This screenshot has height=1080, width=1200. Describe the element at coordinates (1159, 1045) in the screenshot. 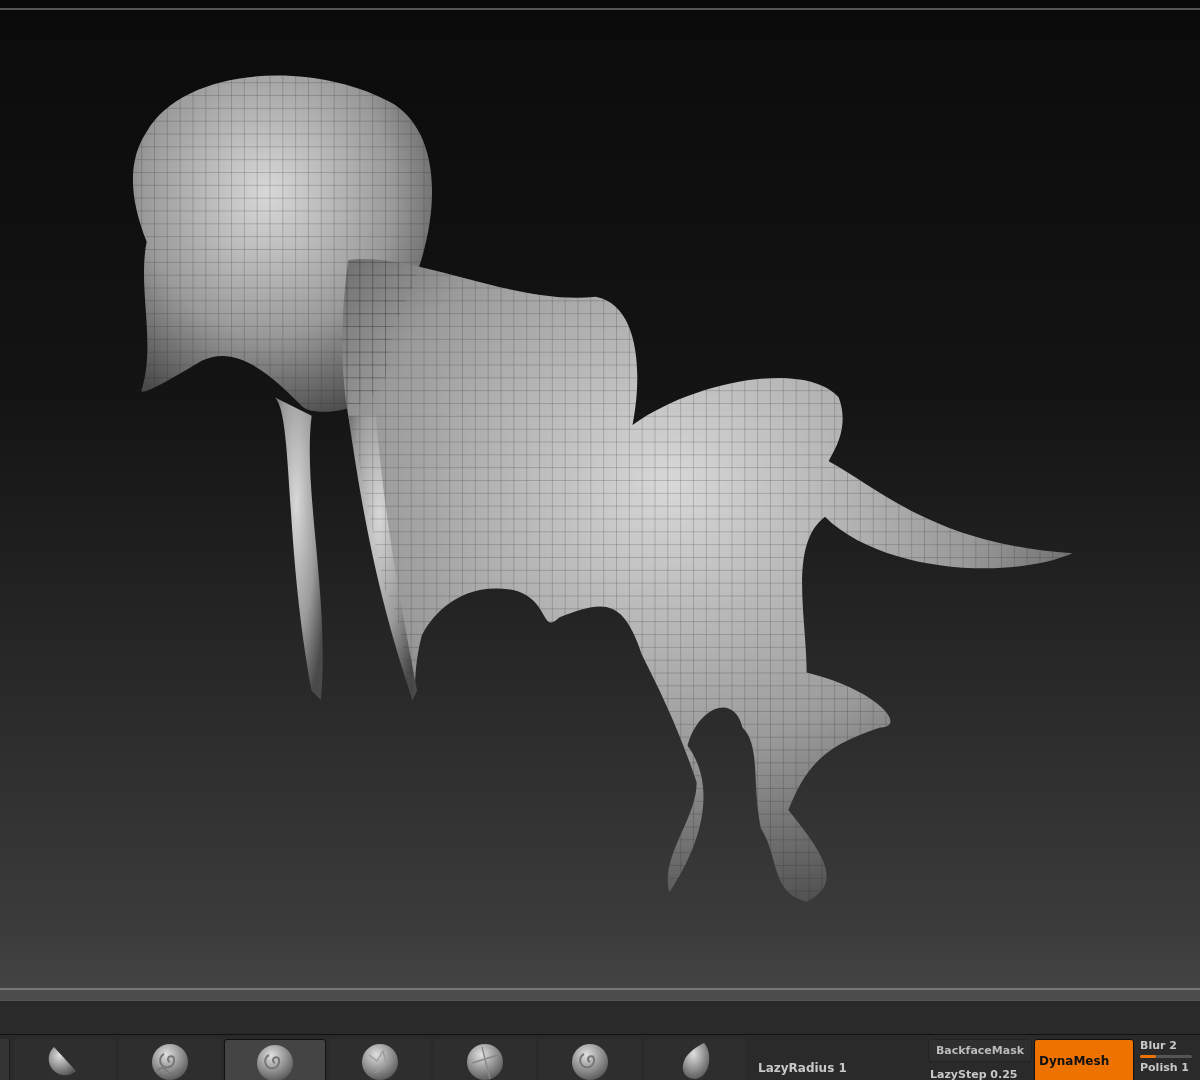

I see `blur-label: Blur 2` at that location.